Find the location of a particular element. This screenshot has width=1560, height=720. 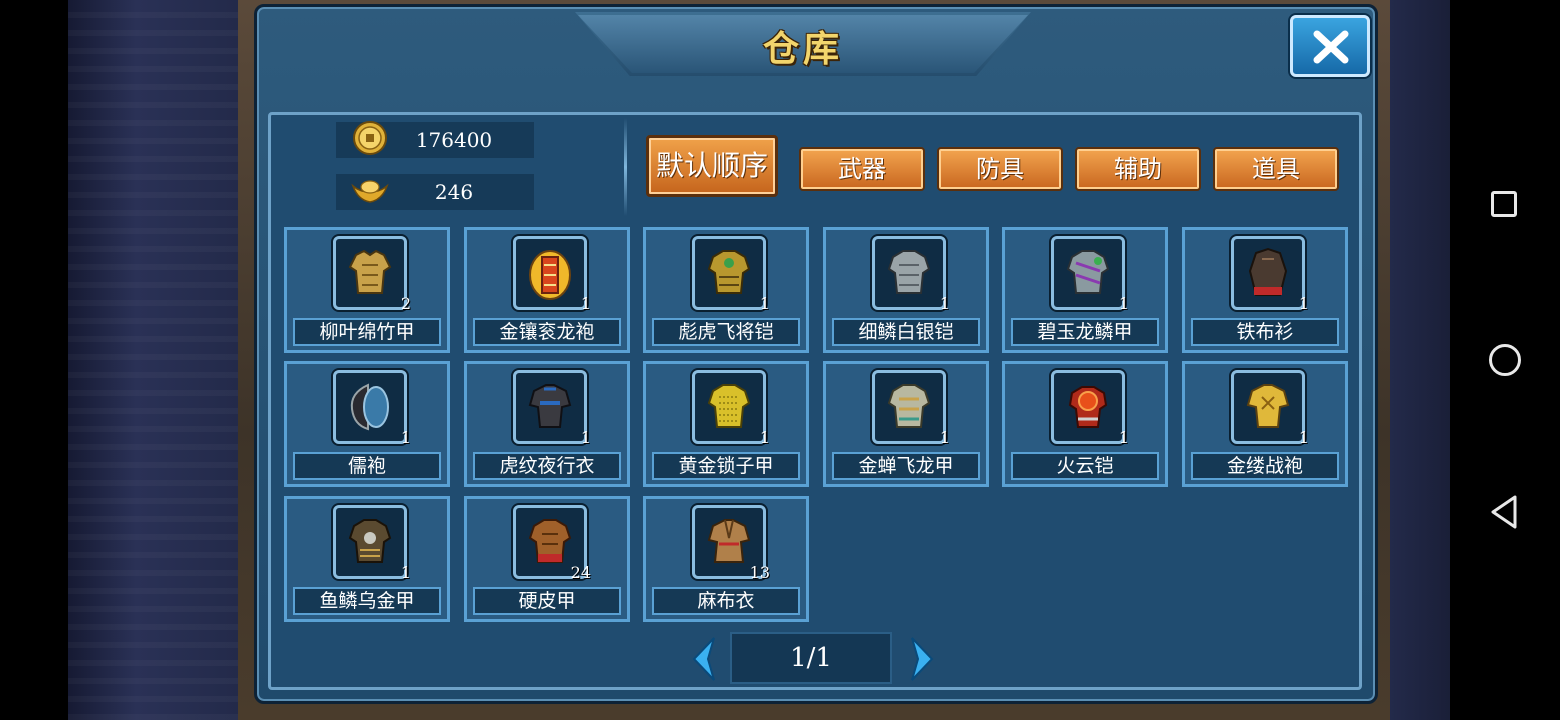

item-name: 虎纹夜行衣 is located at coordinates (547, 466).